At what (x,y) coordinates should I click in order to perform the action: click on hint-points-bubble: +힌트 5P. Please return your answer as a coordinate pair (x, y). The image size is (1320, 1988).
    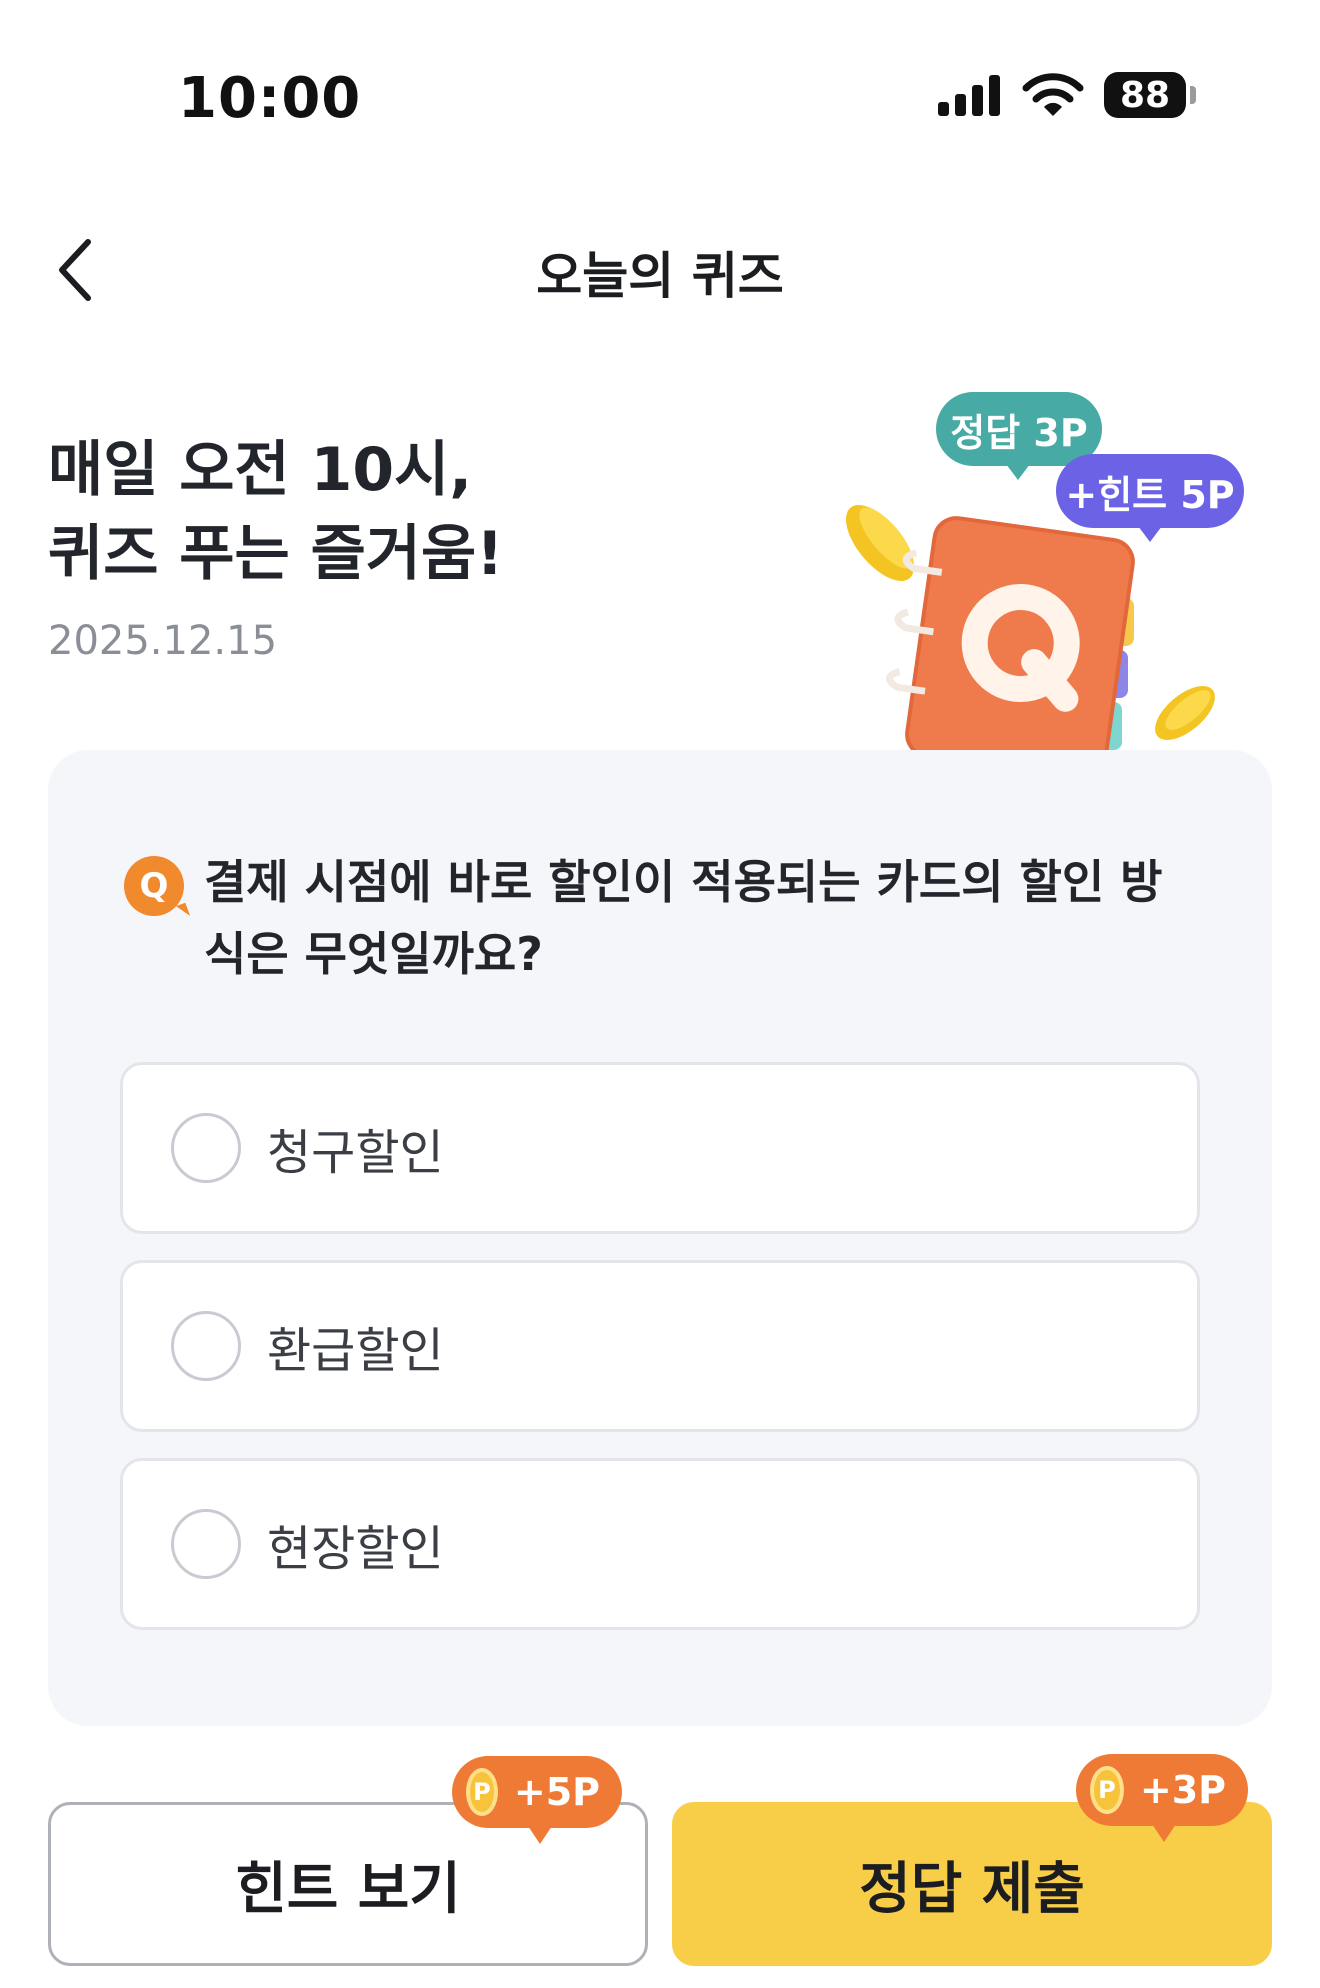
    Looking at the image, I should click on (1150, 498).